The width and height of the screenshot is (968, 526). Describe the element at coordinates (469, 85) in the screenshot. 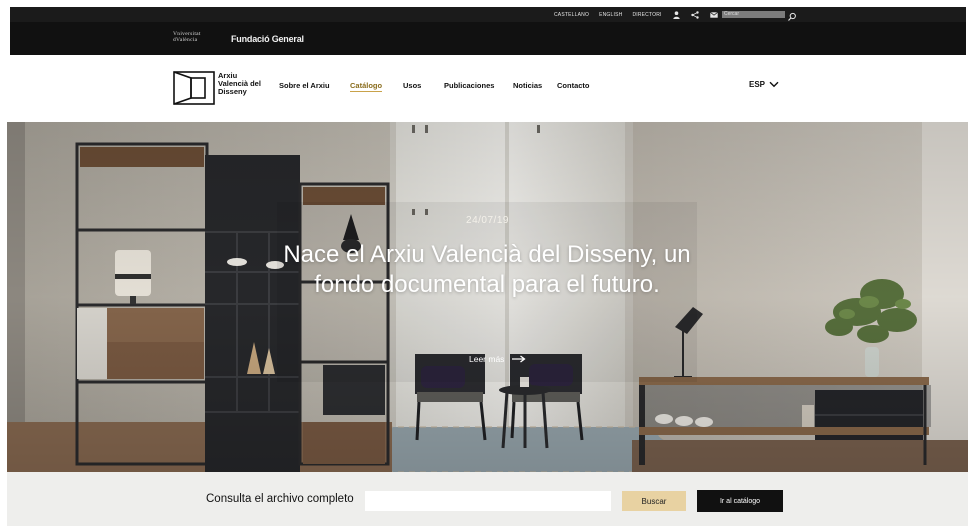

I see `nav-item-publicaciones: Publicaciones` at that location.